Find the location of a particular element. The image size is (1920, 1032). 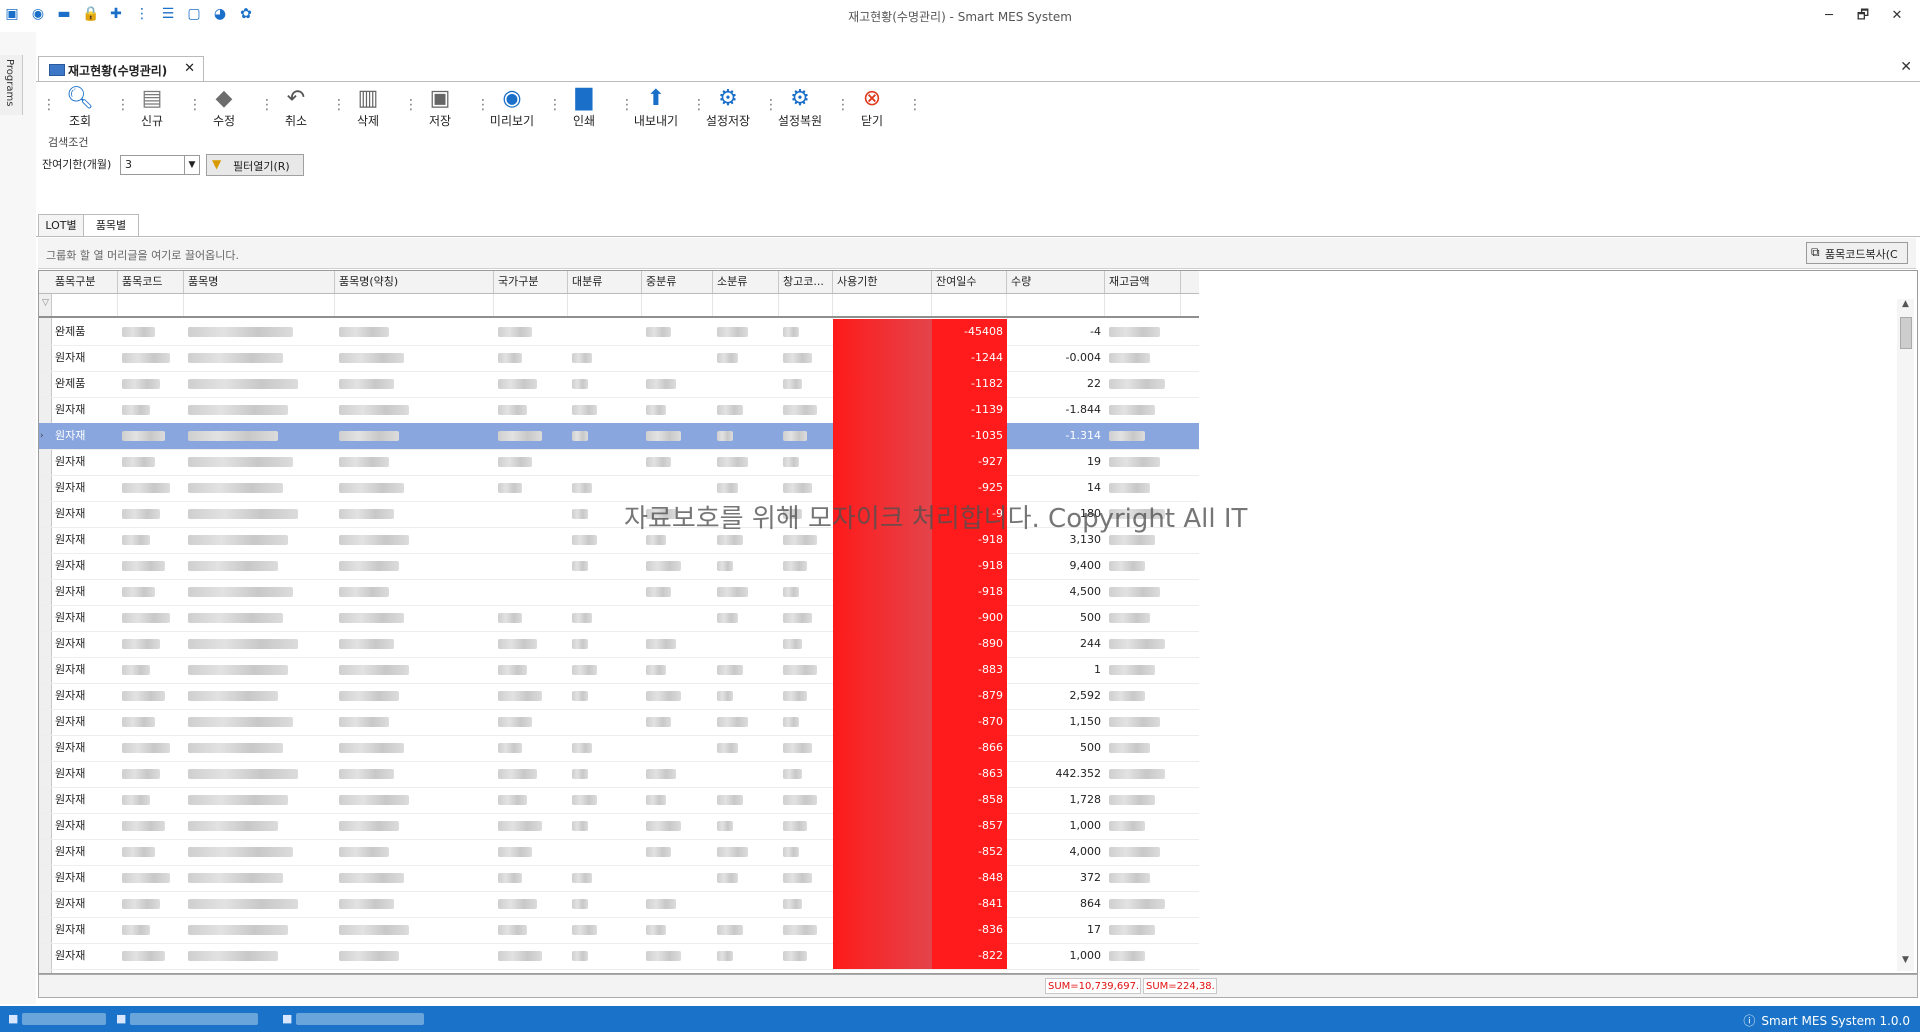

restore-settings-button: ⚙ 설정복원 is located at coordinates (800, 107).